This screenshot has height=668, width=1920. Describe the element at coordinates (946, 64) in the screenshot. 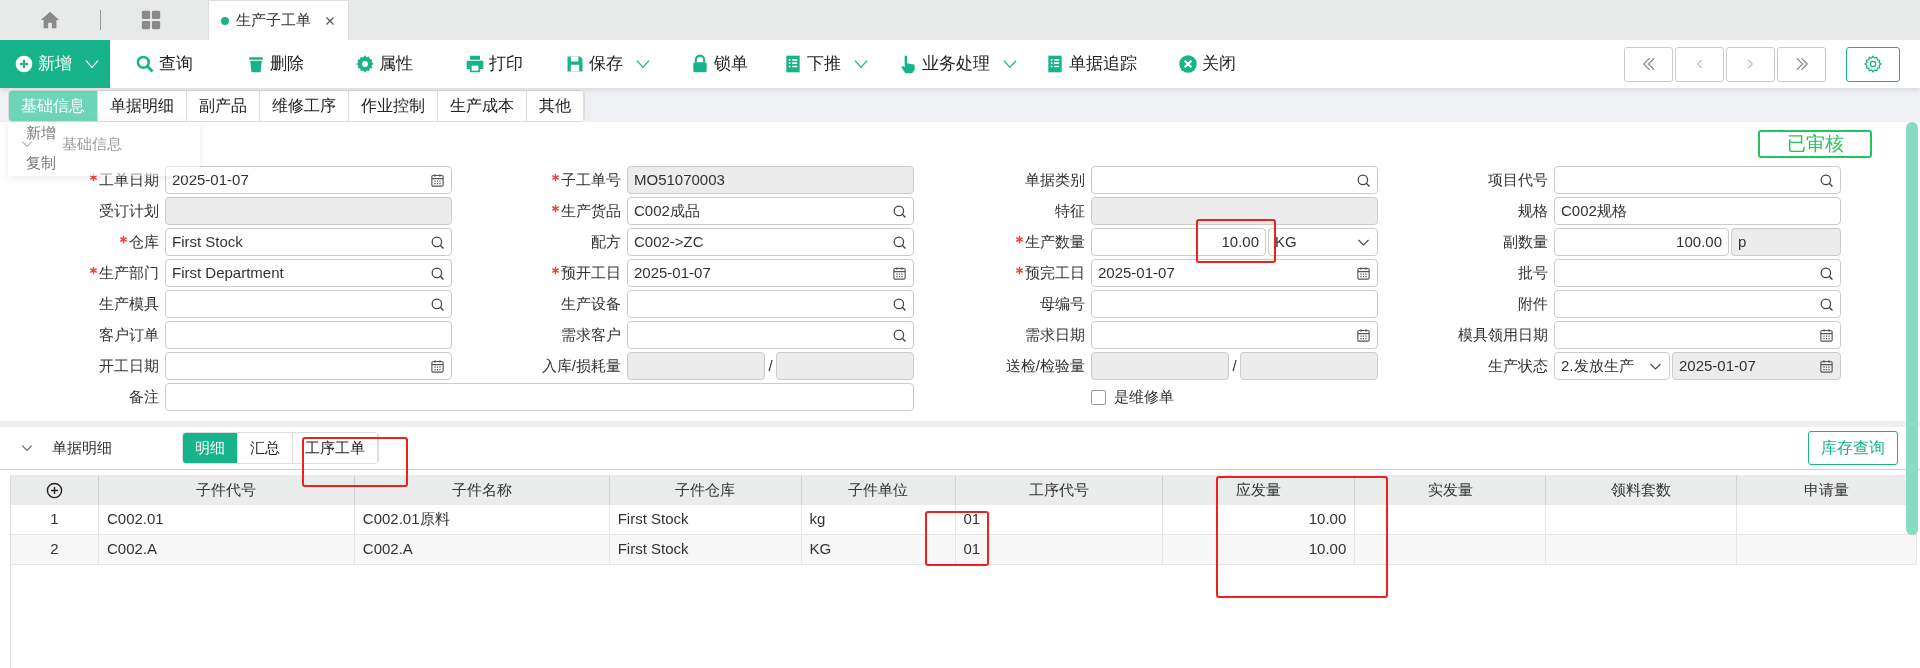

I see `toolbar-button: 业务处理` at that location.